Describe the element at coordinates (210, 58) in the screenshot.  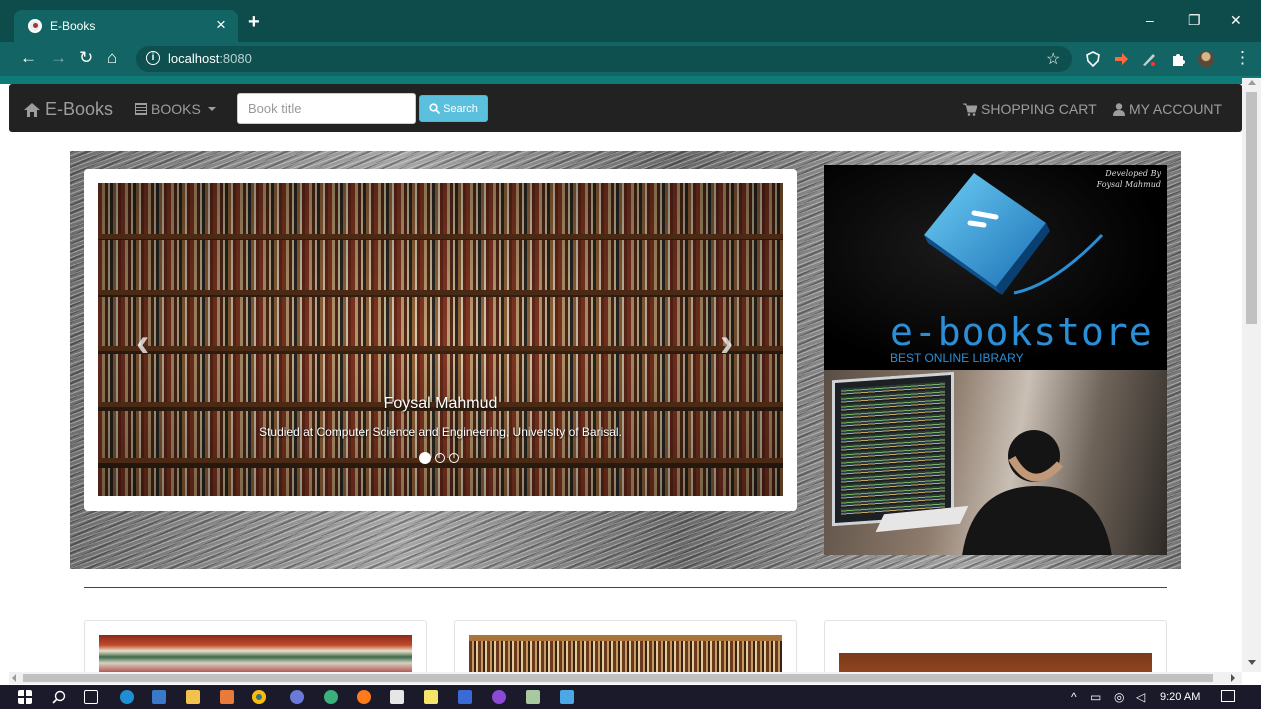
I see `url-text: localhost:8080` at that location.